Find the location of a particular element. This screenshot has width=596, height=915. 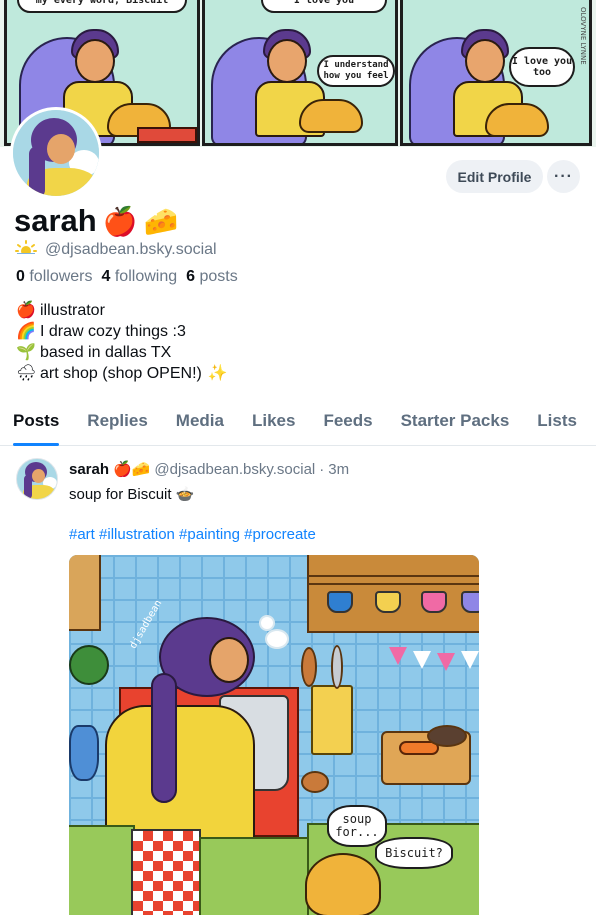

profile-display-name: sarah 🍎 🧀 is located at coordinates (96, 221).